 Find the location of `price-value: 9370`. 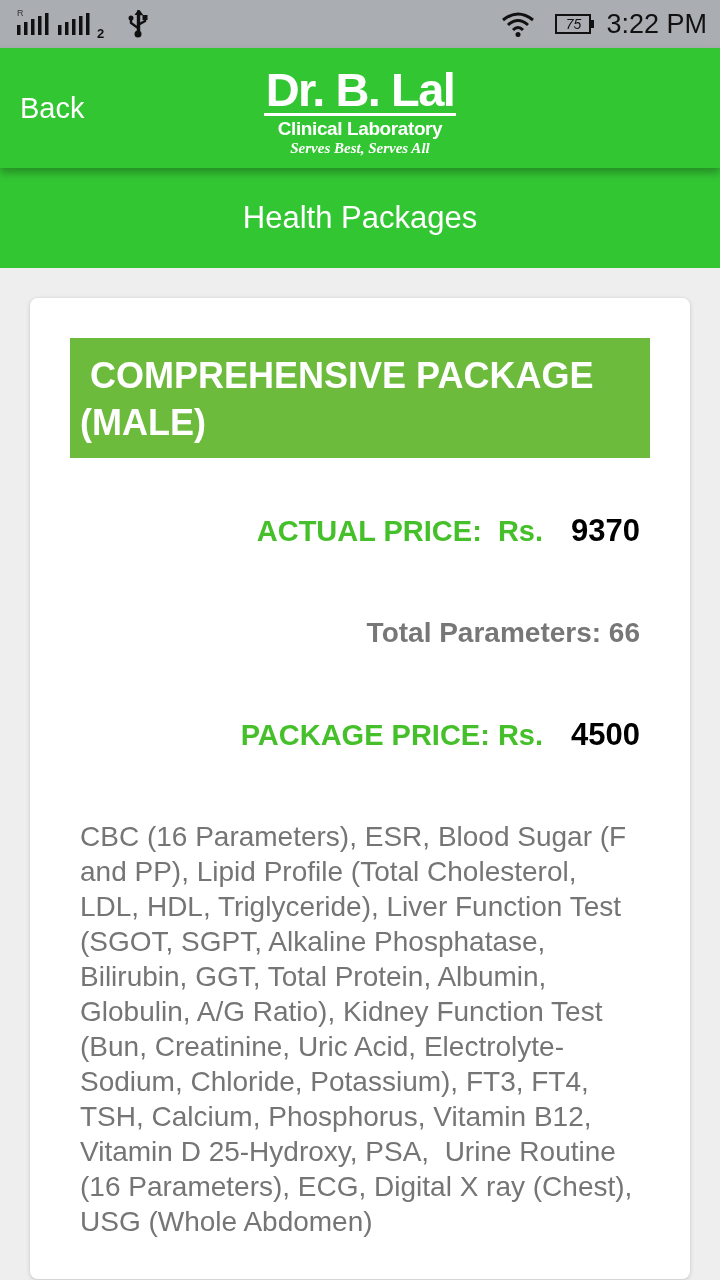

price-value: 9370 is located at coordinates (605, 531).